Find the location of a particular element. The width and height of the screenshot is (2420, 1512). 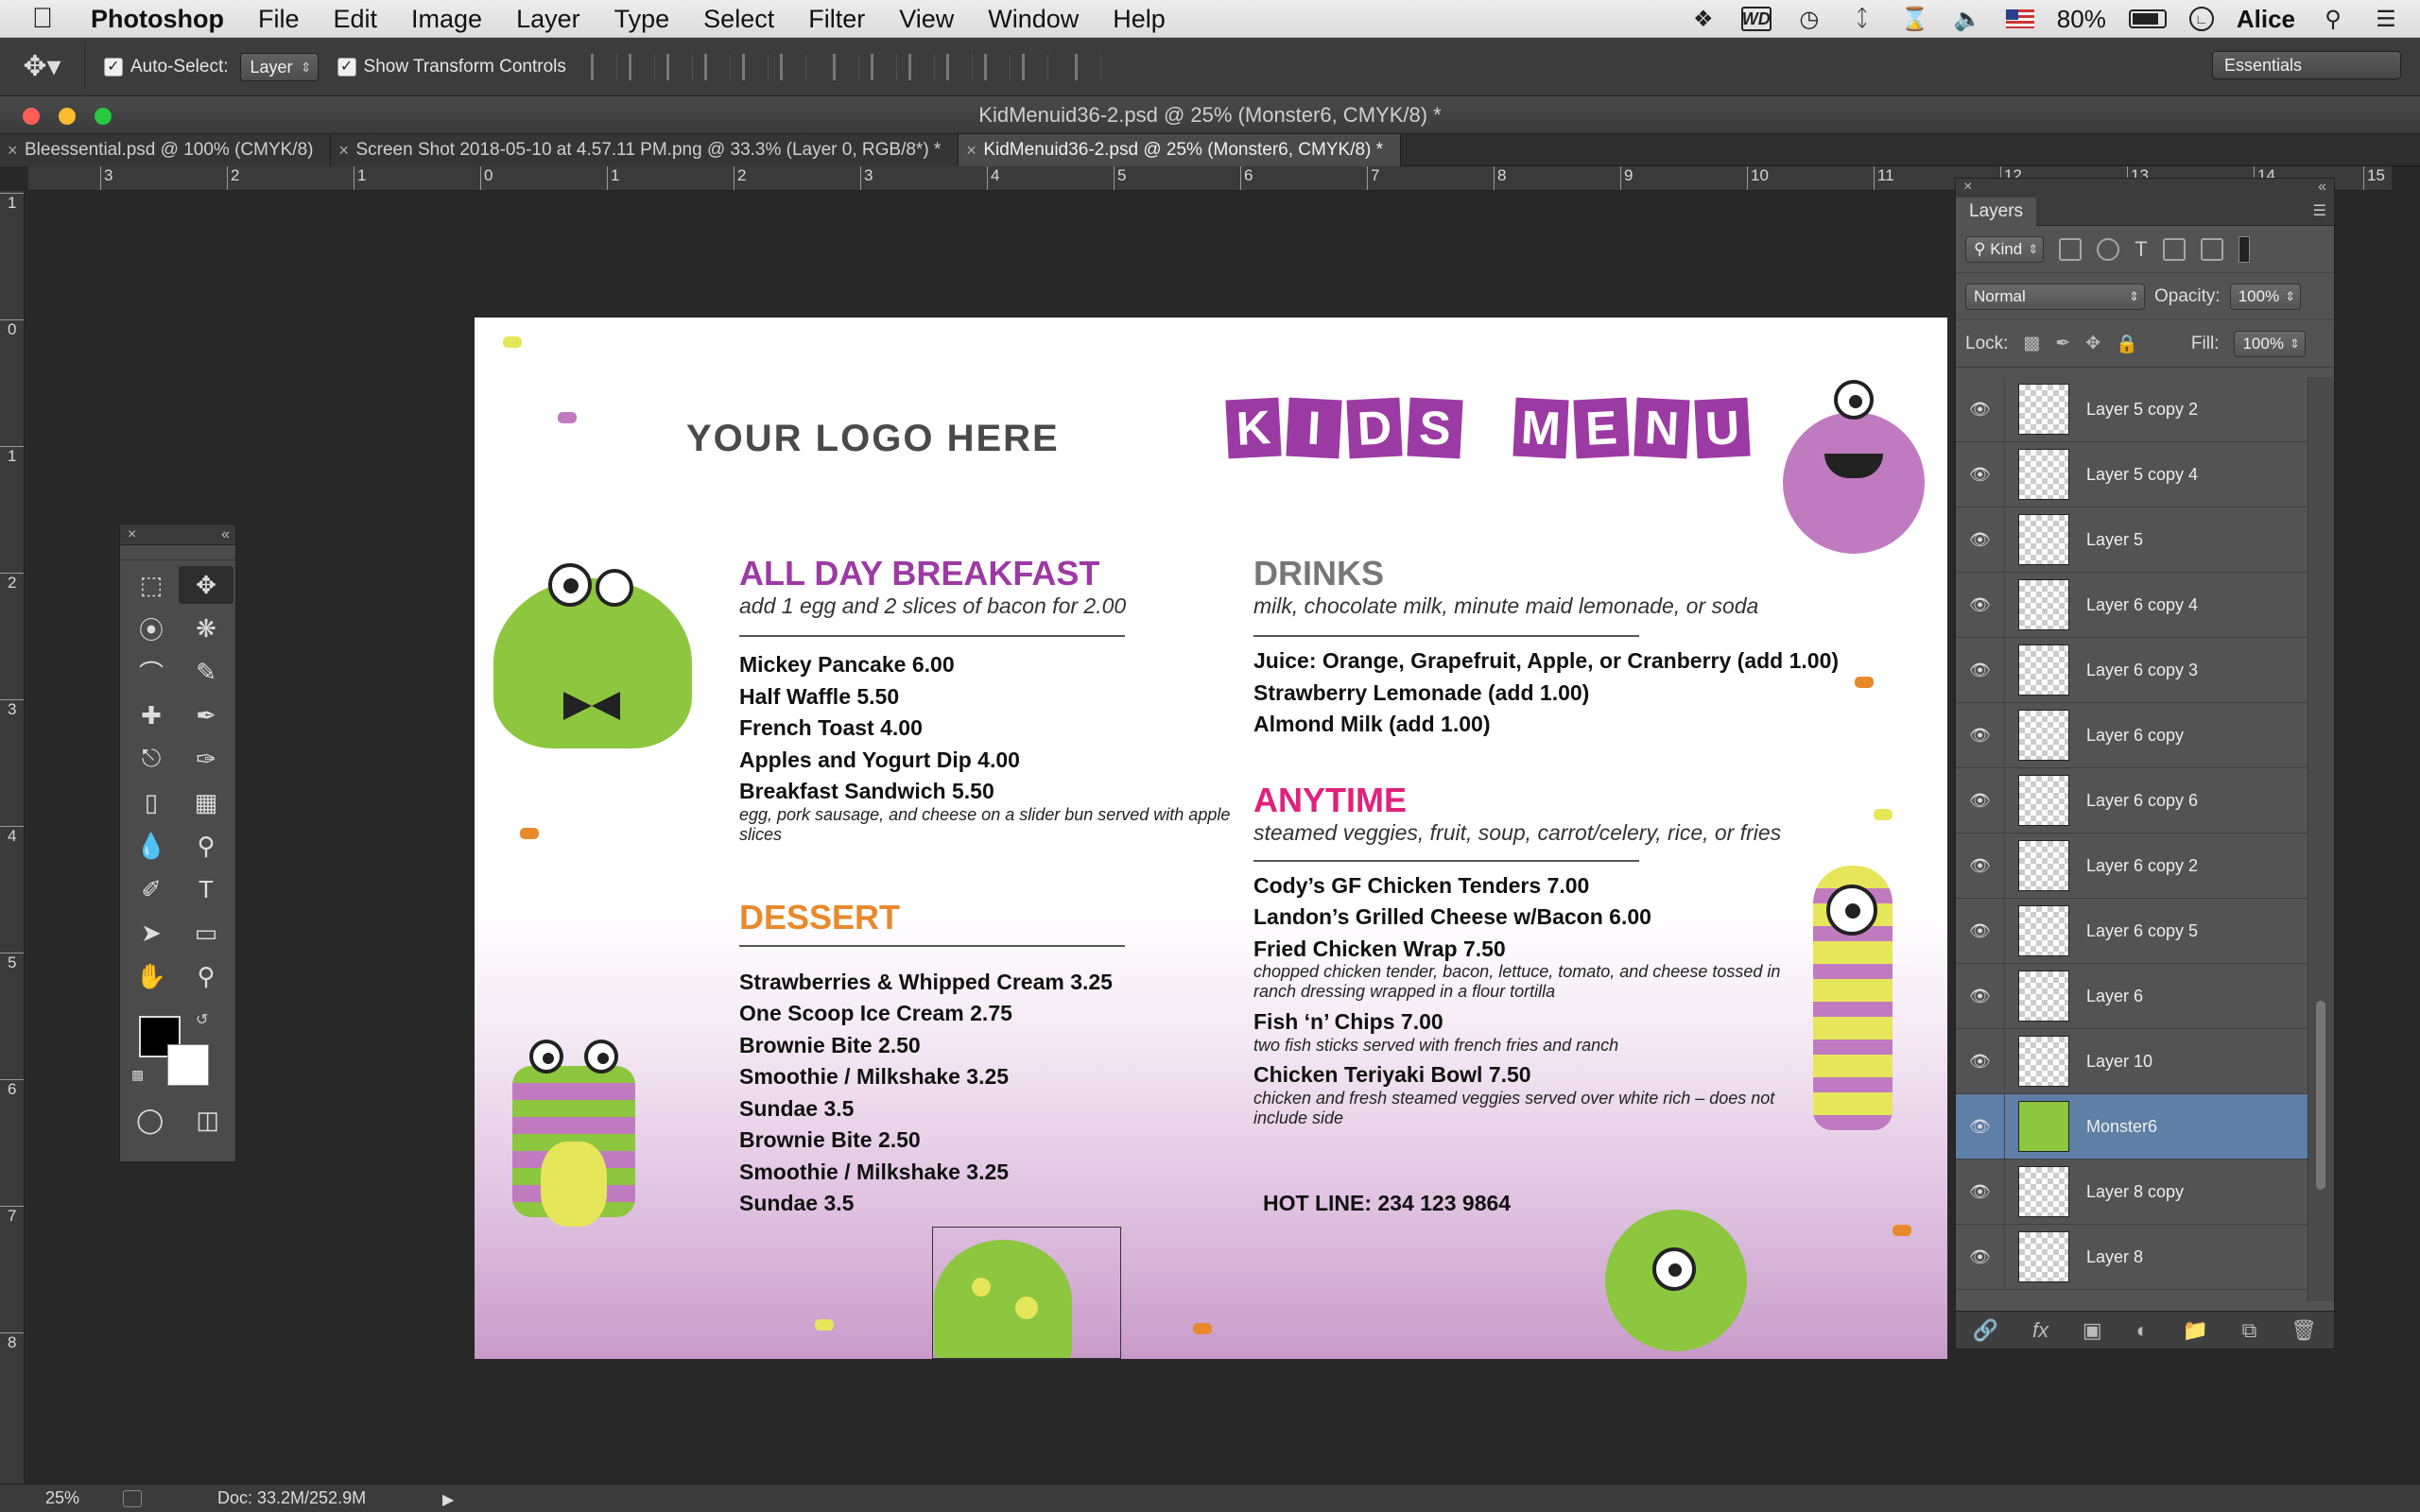

tab-bleessential: × Bleessential.psd @ 100% (CMYK/8) is located at coordinates (166, 150).